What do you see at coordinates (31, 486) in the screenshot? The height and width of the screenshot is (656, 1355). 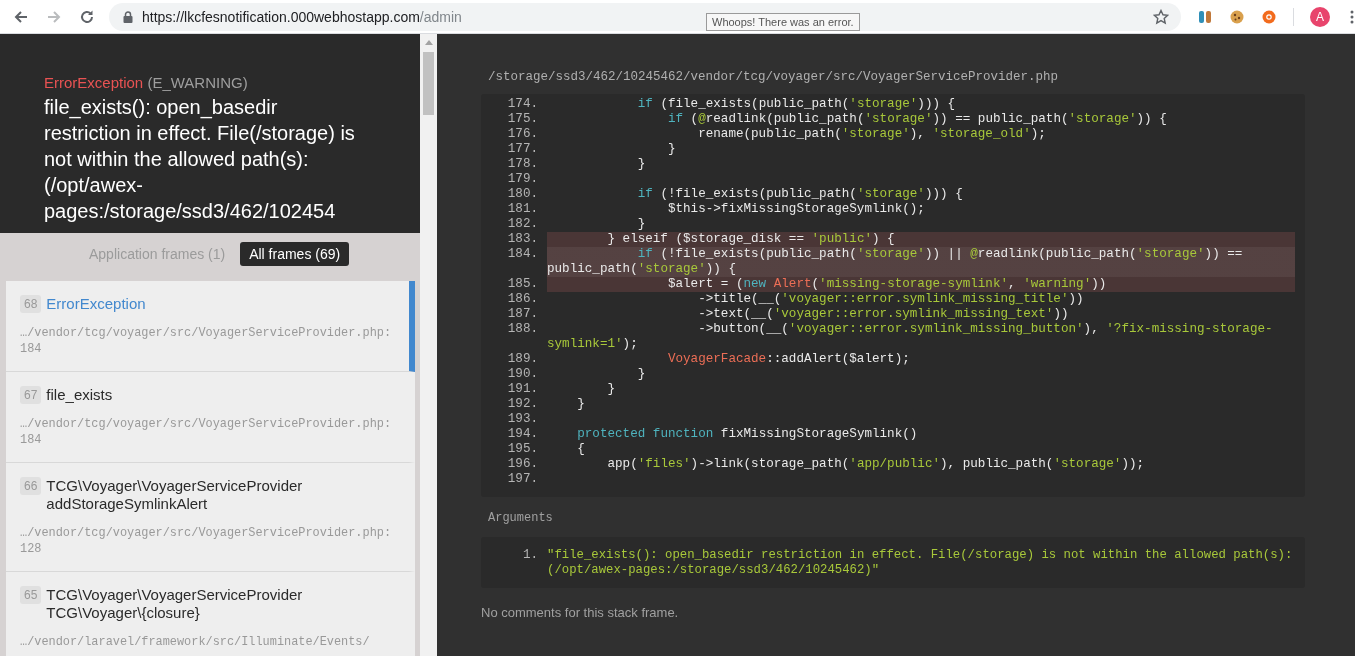 I see `frame-index: 66` at bounding box center [31, 486].